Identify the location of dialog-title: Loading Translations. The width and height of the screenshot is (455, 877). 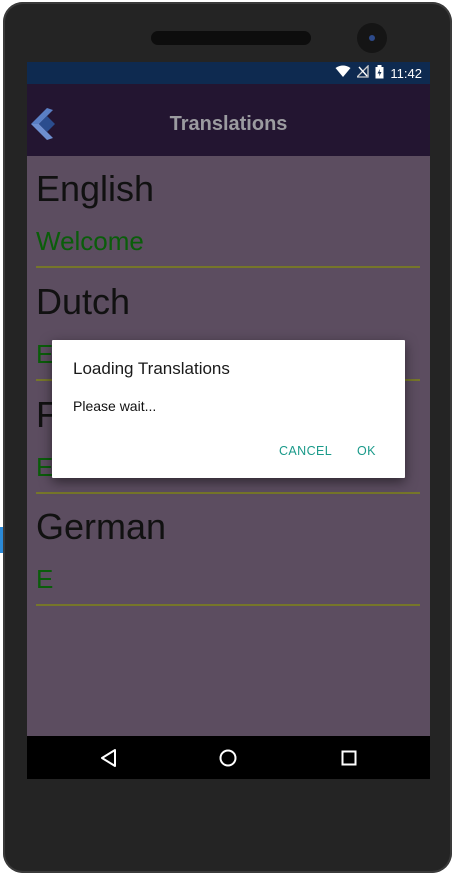
(151, 368).